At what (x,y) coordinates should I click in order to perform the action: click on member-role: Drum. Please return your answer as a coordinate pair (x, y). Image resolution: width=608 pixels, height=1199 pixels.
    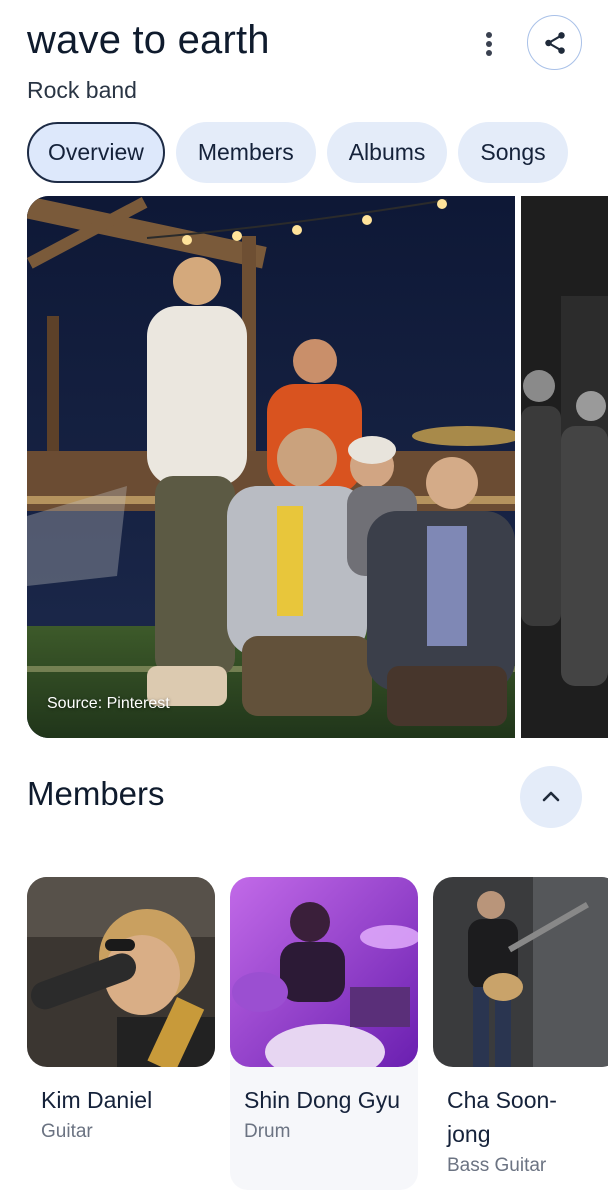
    Looking at the image, I should click on (267, 1131).